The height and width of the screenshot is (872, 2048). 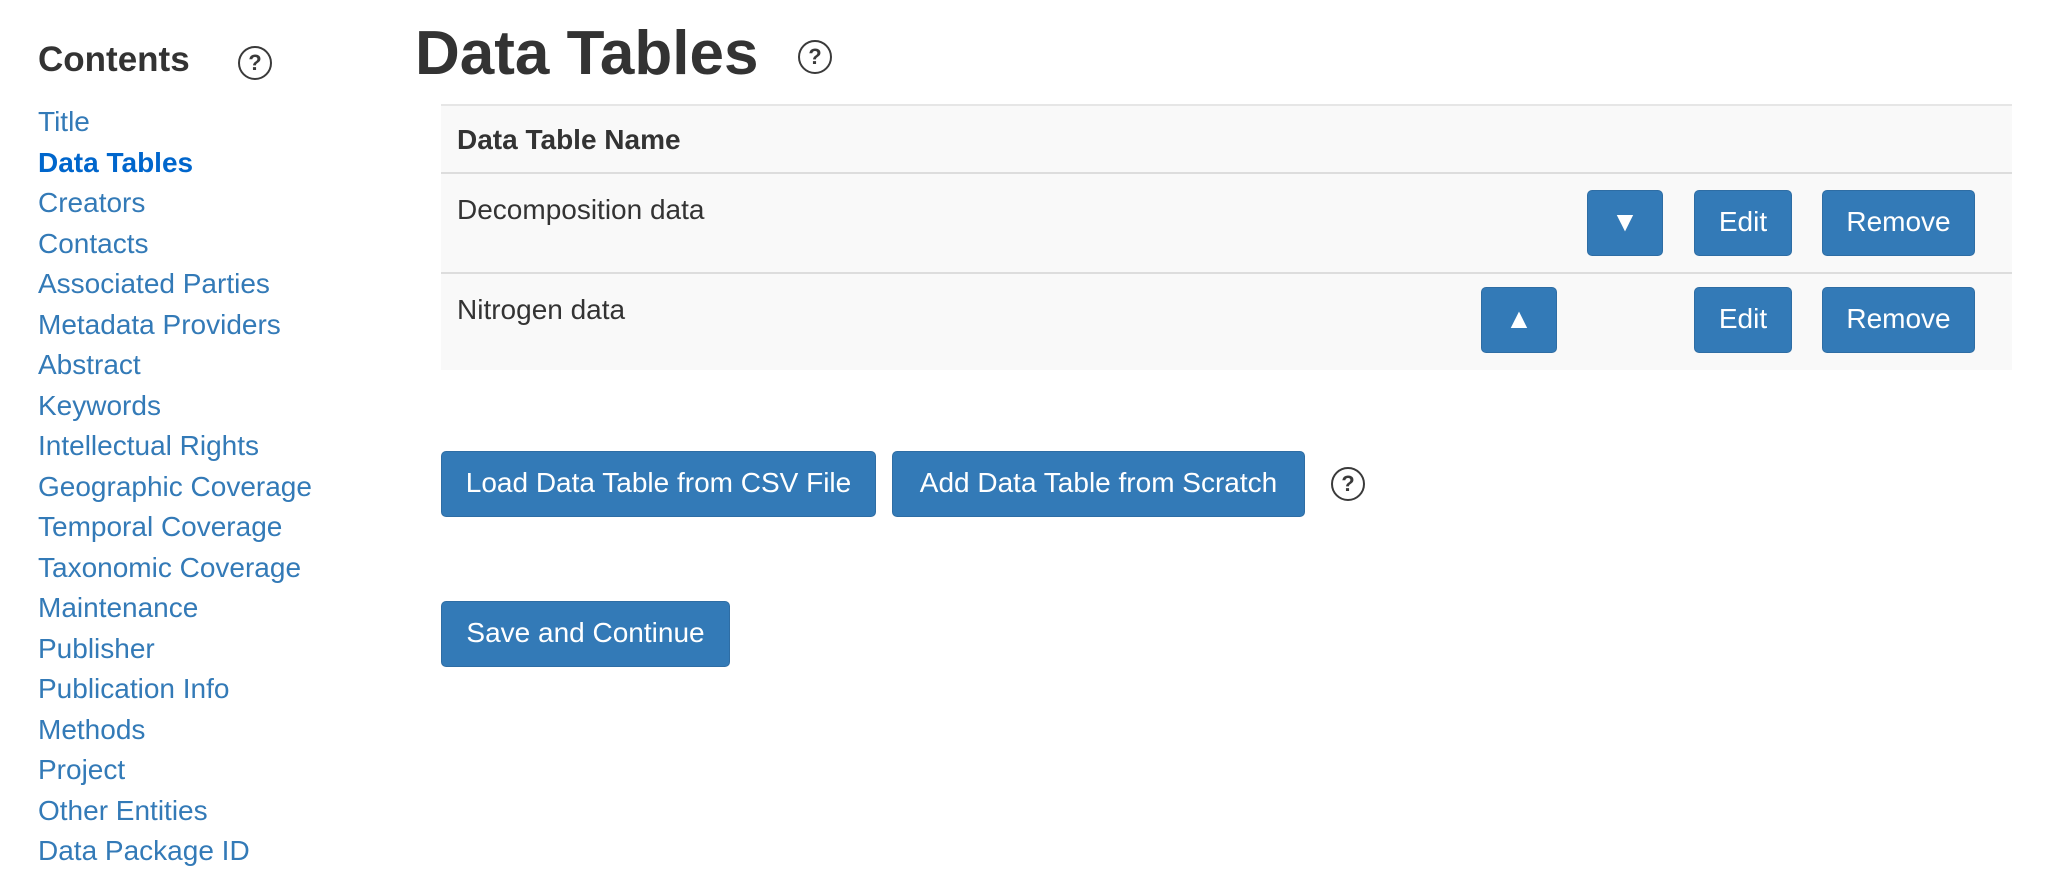 What do you see at coordinates (541, 309) in the screenshot?
I see `data-table-name: Nitrogen data` at bounding box center [541, 309].